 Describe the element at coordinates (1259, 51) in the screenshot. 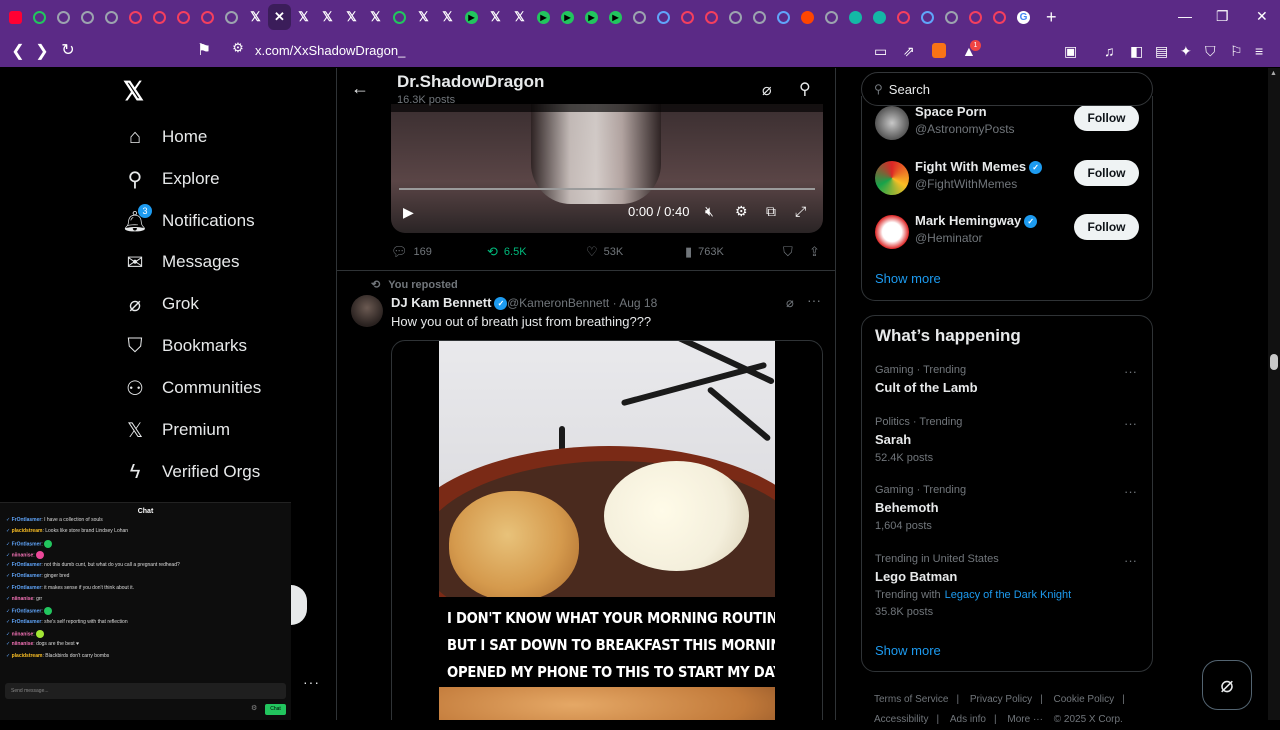

I see `menu-icon: ≡` at that location.